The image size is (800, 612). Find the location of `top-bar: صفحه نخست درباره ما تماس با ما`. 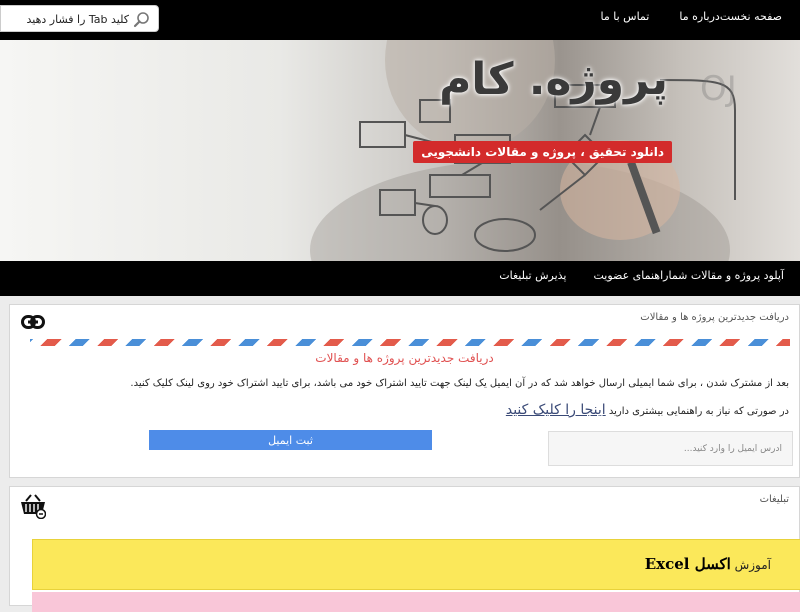

top-bar: صفحه نخست درباره ما تماس با ما is located at coordinates (400, 20).